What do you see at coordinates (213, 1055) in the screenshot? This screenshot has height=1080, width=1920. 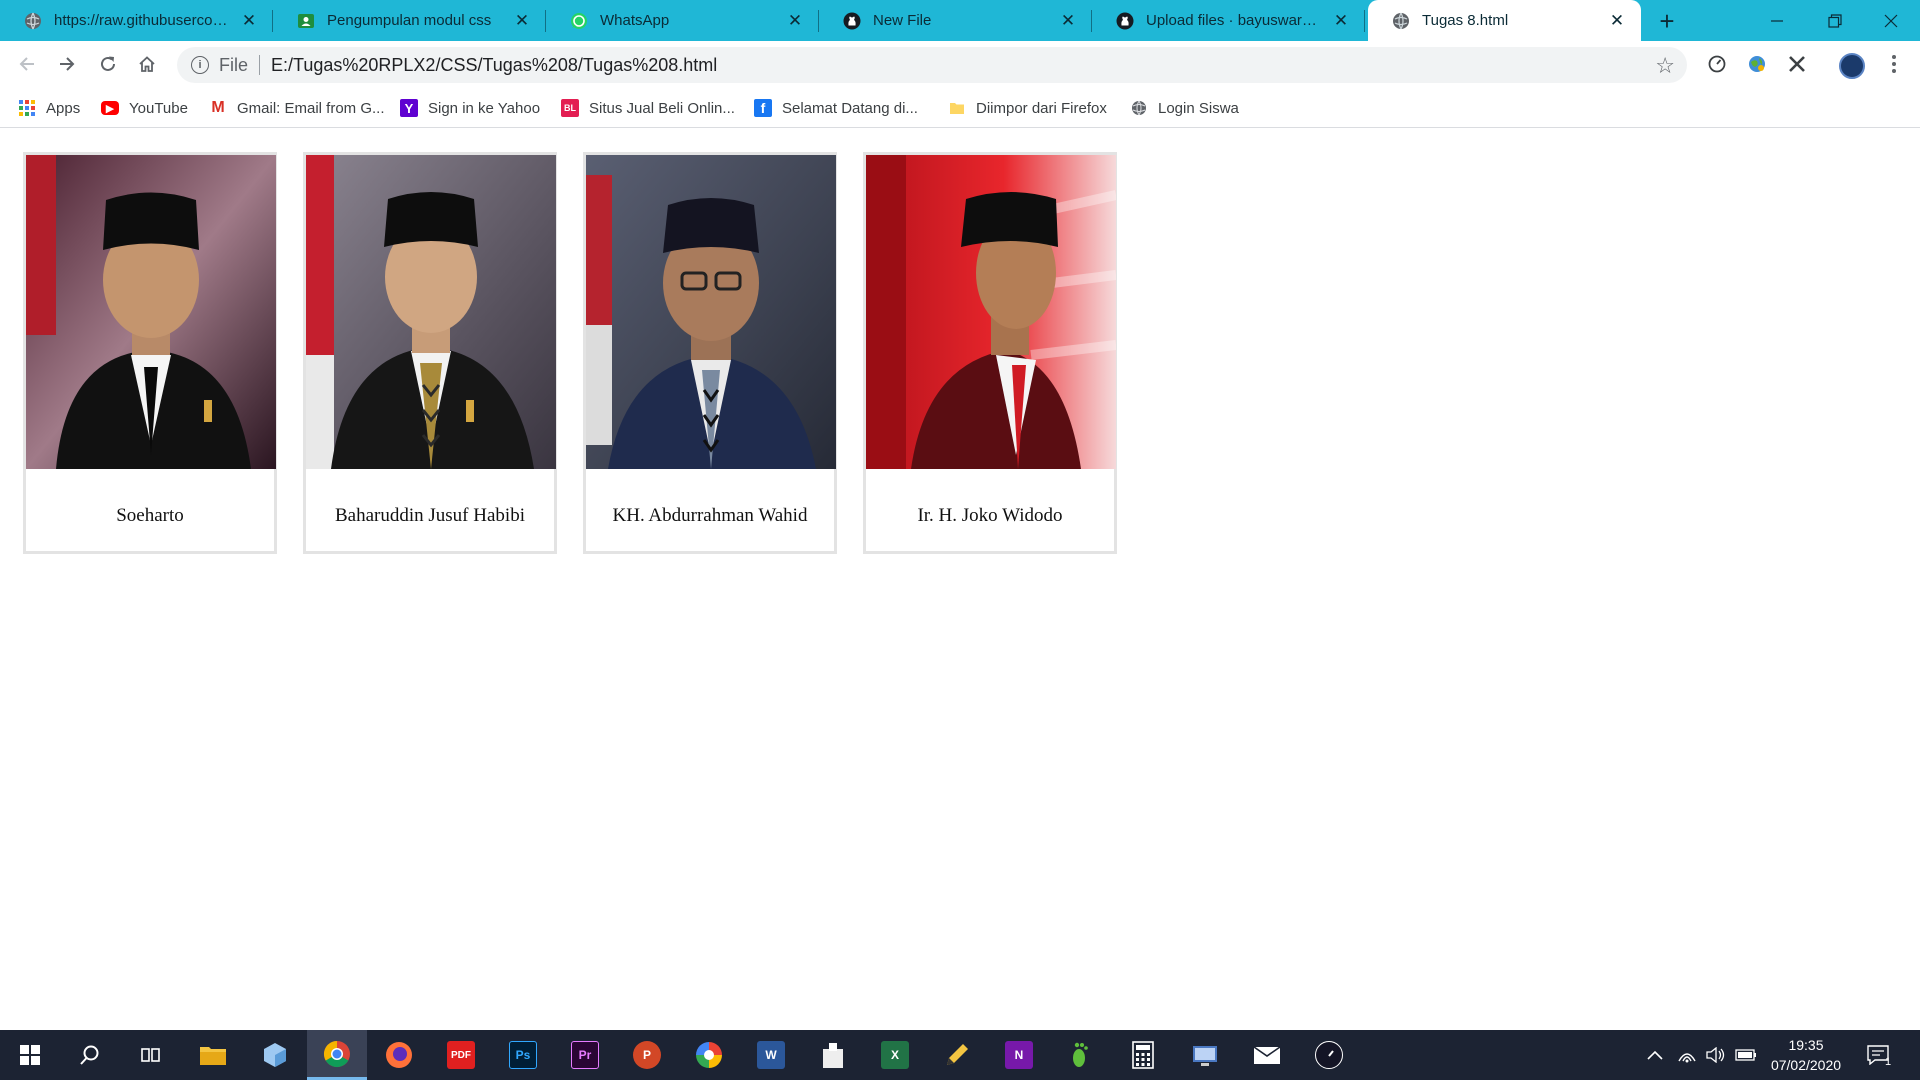 I see `taskbar-file-explorer` at bounding box center [213, 1055].